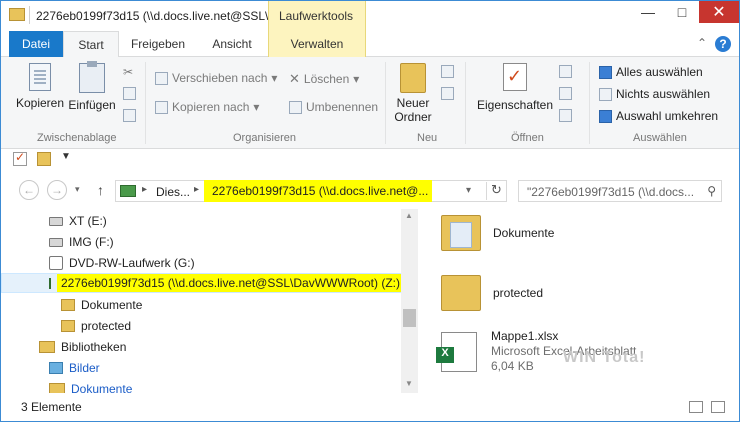 Image resolution: width=740 pixels, height=422 pixels. What do you see at coordinates (66, 156) in the screenshot?
I see `customize-toolbar-icon: ▼` at bounding box center [66, 156].